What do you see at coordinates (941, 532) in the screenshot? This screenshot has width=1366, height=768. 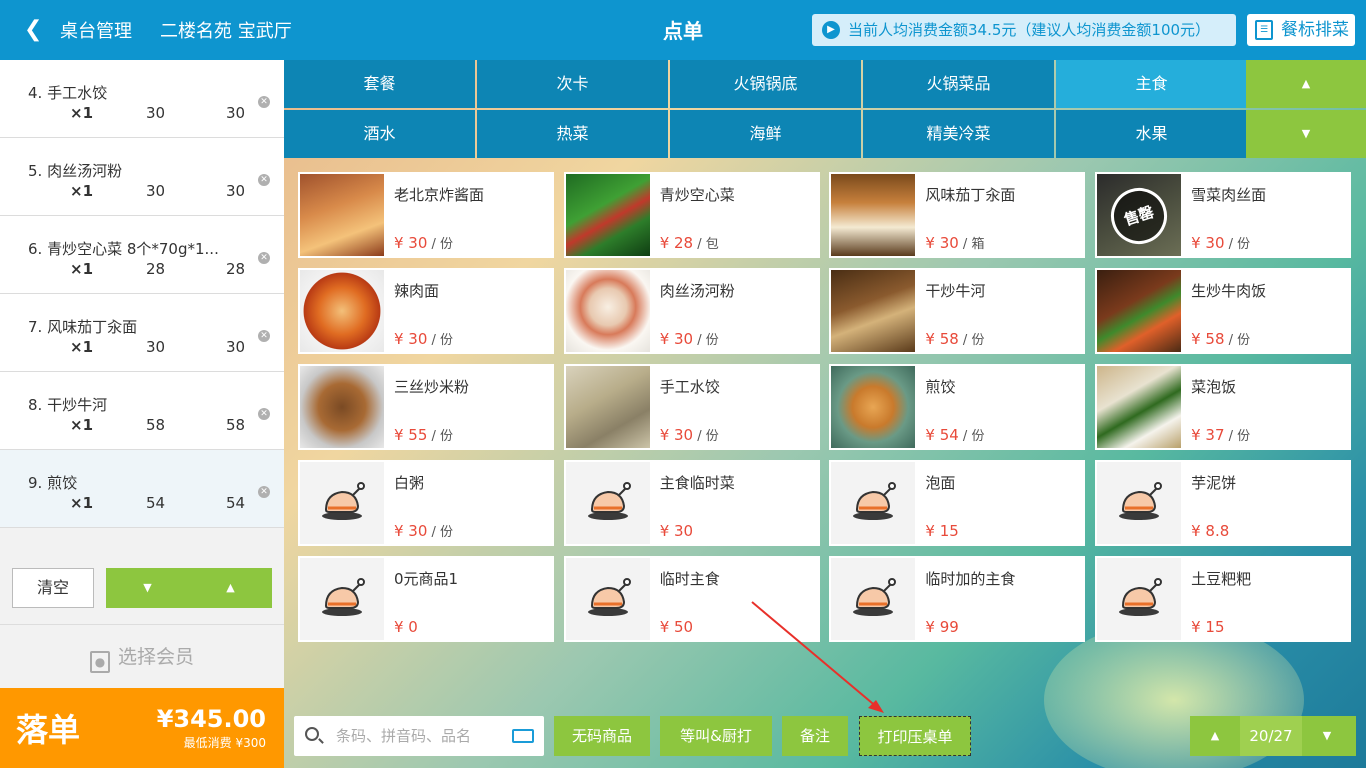 I see `product-price-line: ¥ 15` at bounding box center [941, 532].